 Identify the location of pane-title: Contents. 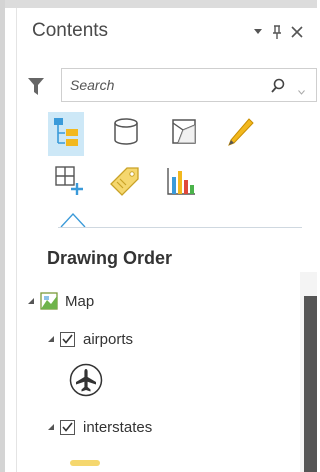
(70, 30).